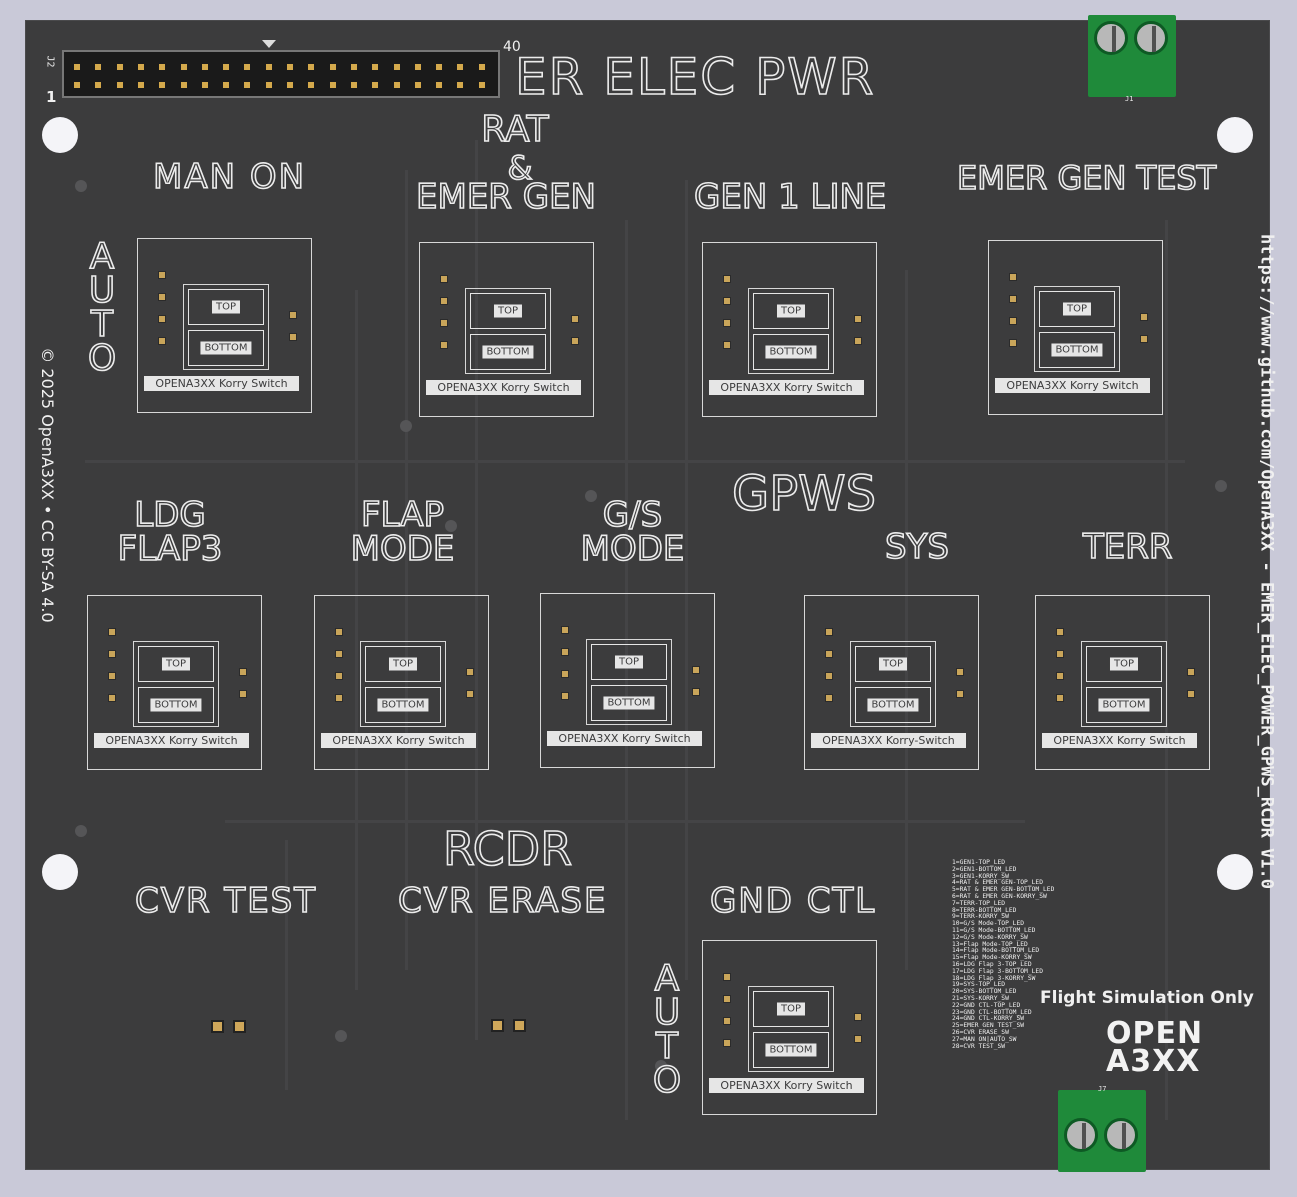  What do you see at coordinates (1235, 872) in the screenshot?
I see `mounting-hole` at bounding box center [1235, 872].